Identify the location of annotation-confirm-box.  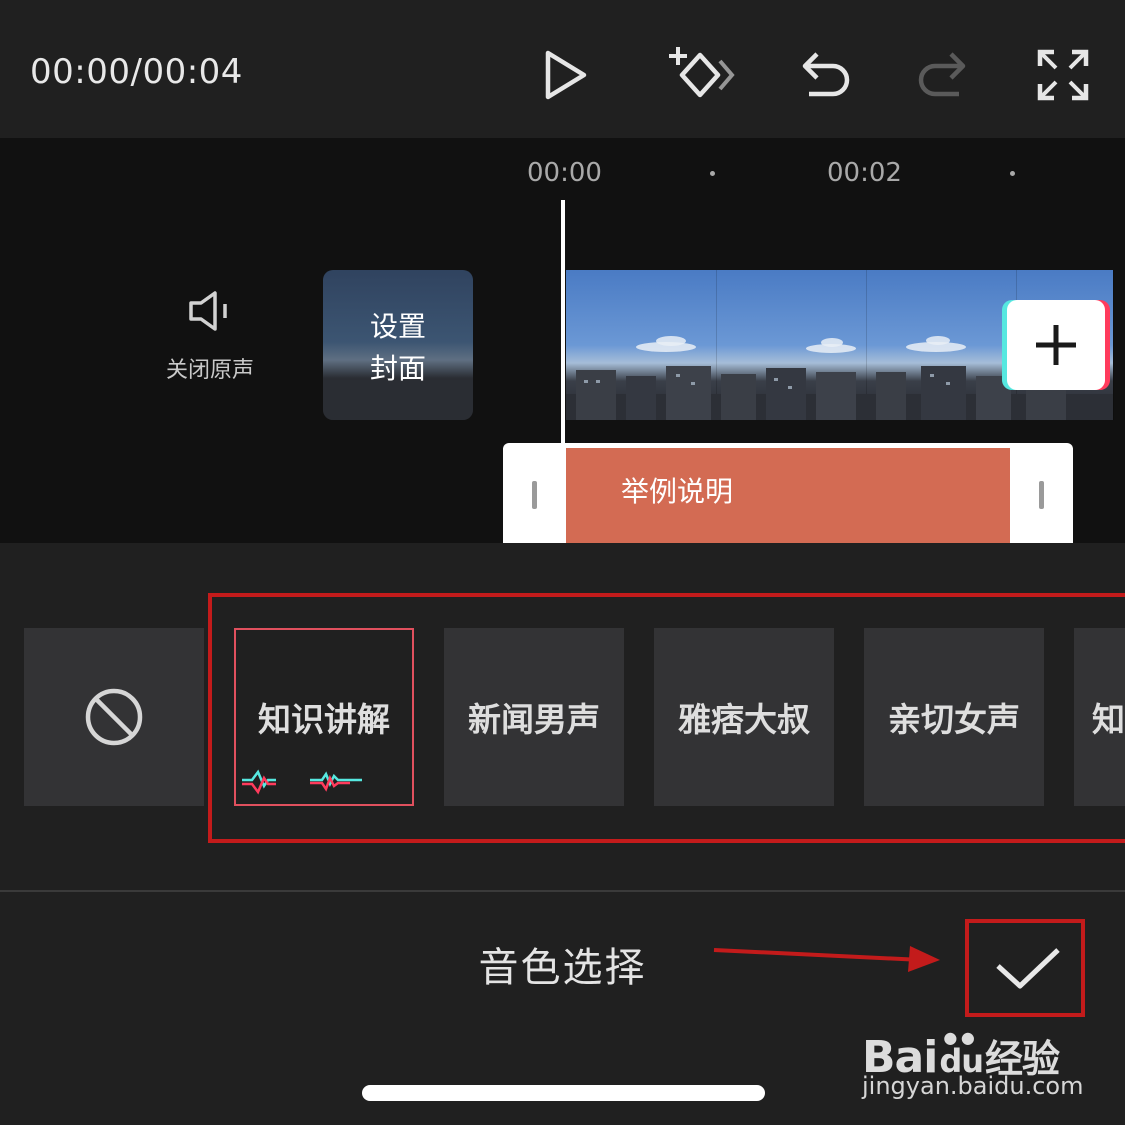
(1025, 968).